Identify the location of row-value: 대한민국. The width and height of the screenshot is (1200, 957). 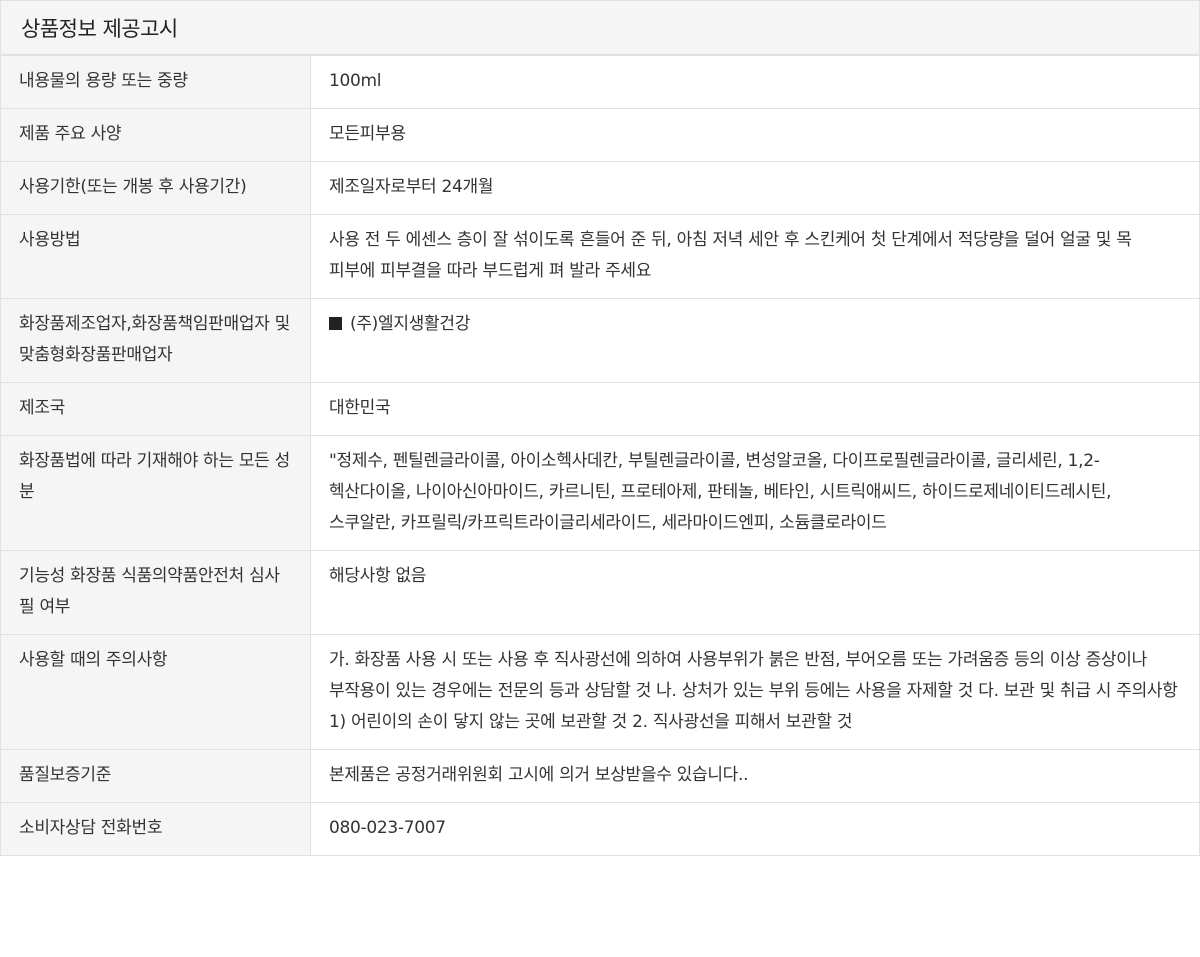
(755, 409).